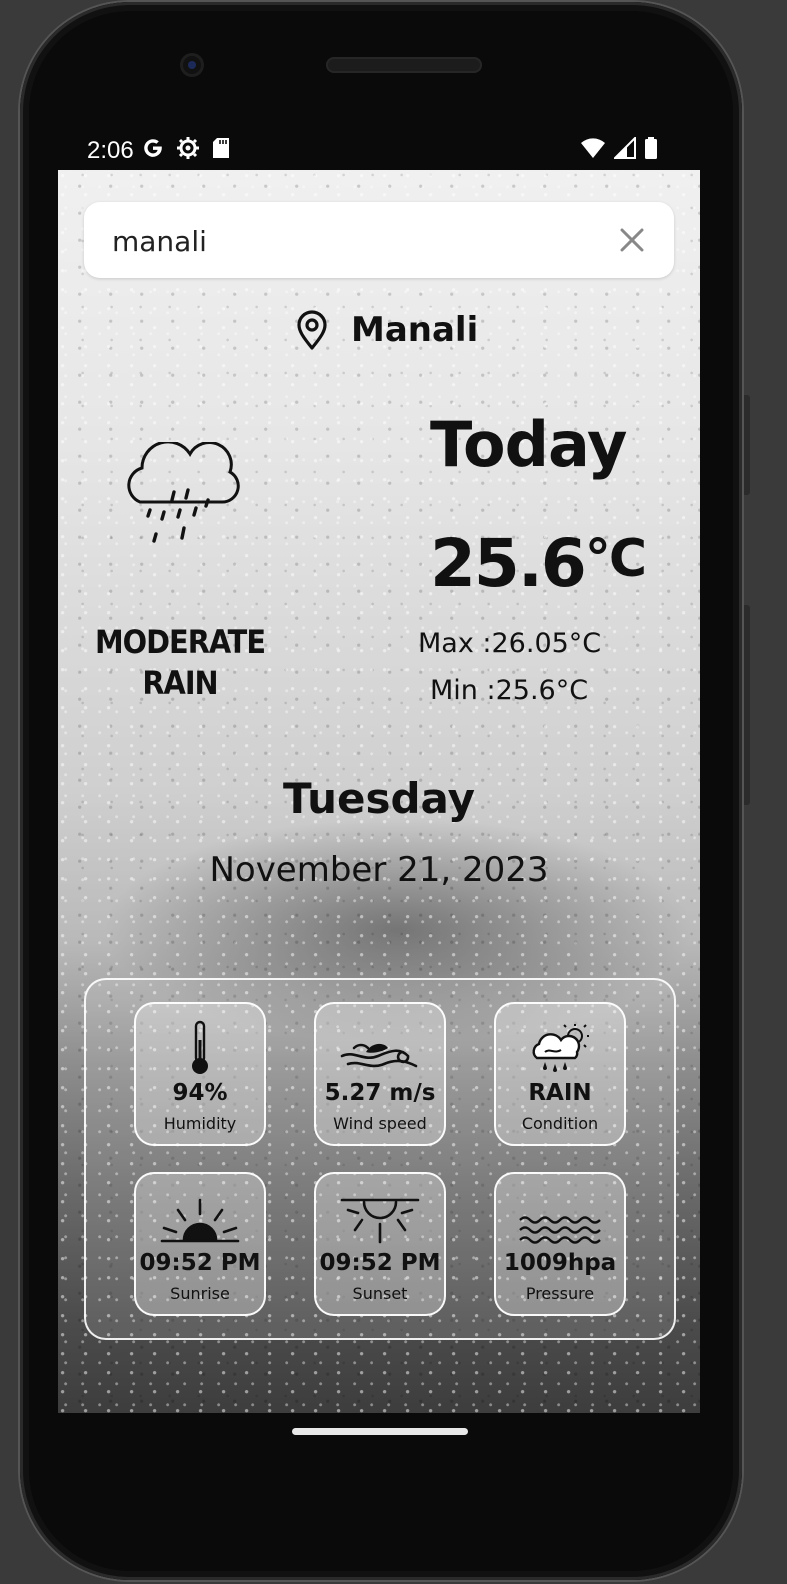 This screenshot has height=1584, width=787. I want to click on condition-card: RAIN Condition, so click(560, 1074).